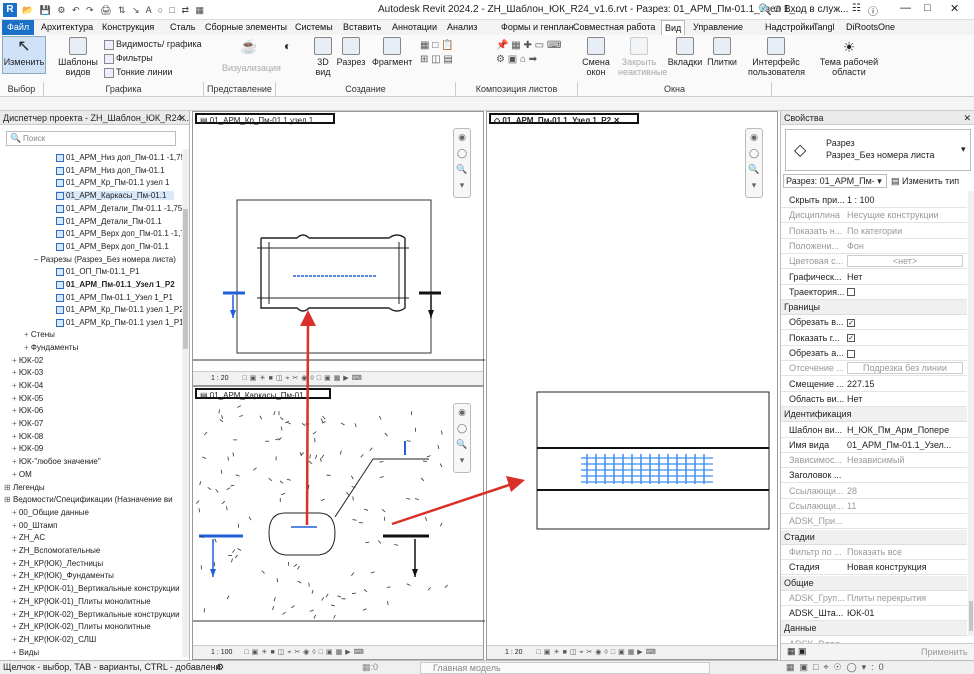  Describe the element at coordinates (905, 368) in the screenshot. I see `property-value: Подрезка без линии` at that location.